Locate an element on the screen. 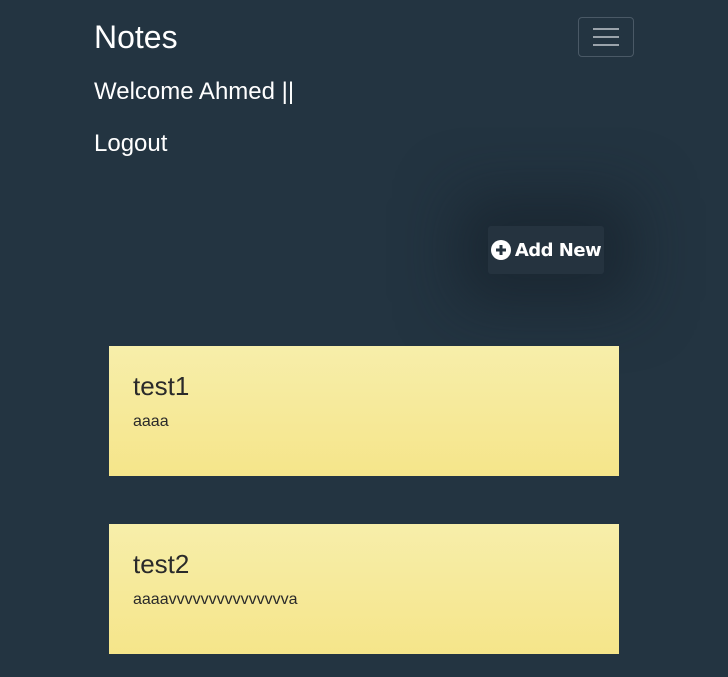  navbar-brand: Notes is located at coordinates (136, 37).